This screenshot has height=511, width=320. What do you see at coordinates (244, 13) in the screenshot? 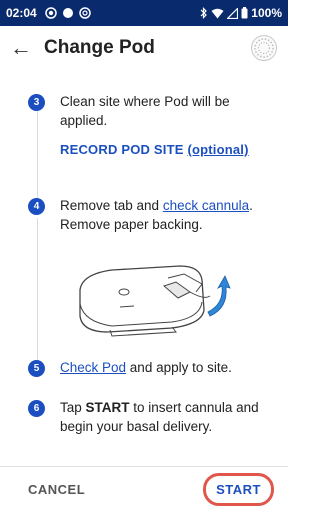
I see `battery-icon` at bounding box center [244, 13].